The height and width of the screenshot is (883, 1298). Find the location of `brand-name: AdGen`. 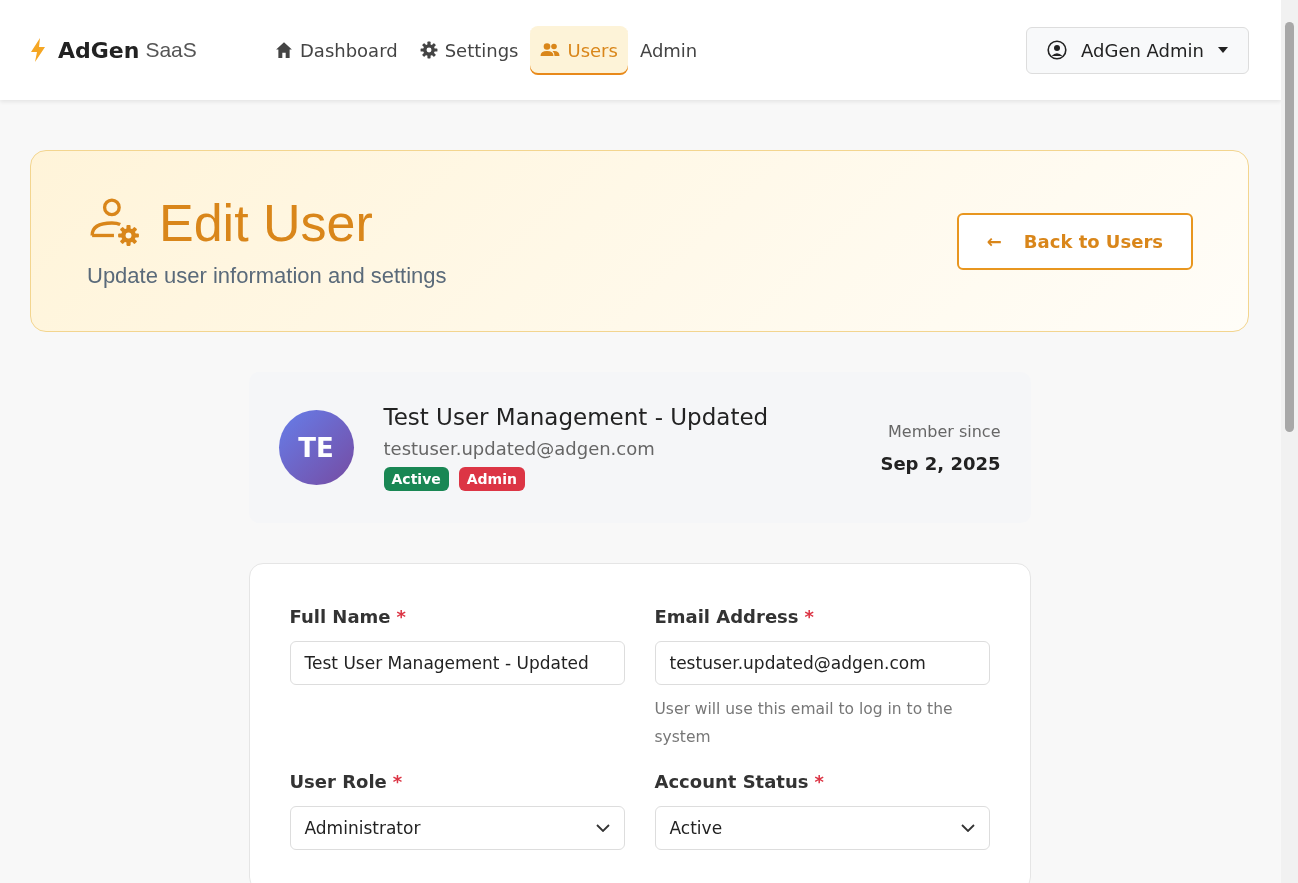

brand-name: AdGen is located at coordinates (99, 50).